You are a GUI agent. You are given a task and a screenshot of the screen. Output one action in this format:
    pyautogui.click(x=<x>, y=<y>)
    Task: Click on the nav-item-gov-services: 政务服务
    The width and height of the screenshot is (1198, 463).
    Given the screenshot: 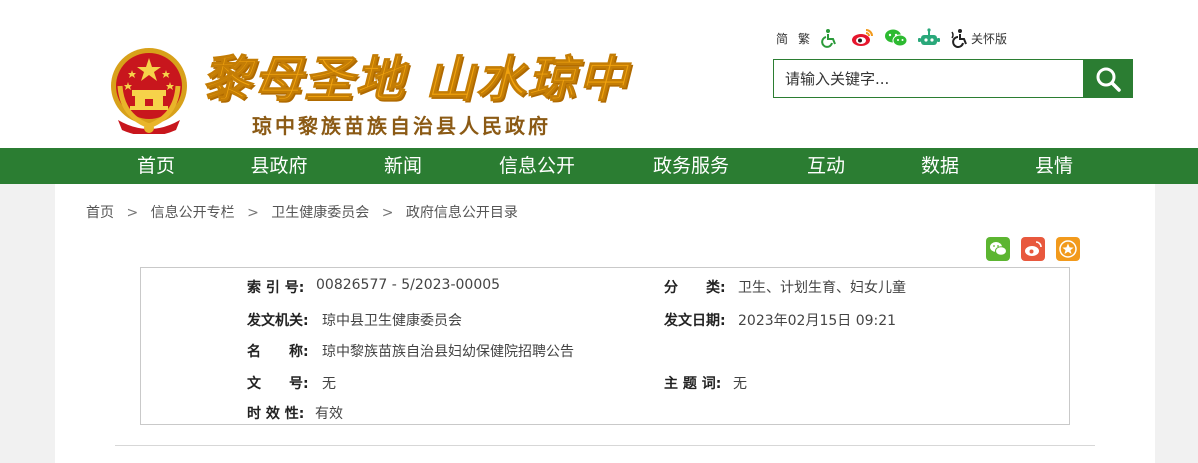 What is the action you would take?
    pyautogui.click(x=691, y=166)
    